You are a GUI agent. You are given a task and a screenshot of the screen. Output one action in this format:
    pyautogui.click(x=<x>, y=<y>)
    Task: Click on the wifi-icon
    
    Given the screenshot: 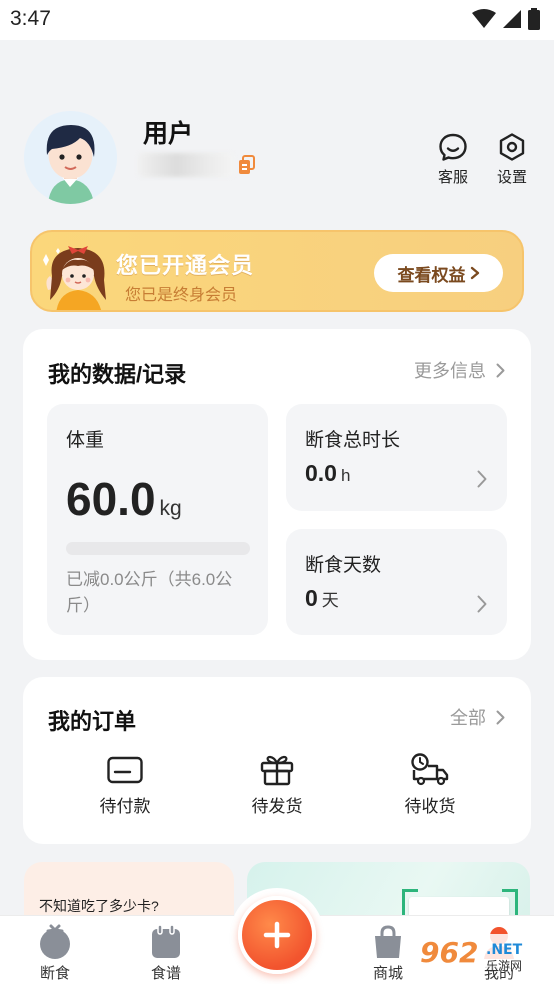 What is the action you would take?
    pyautogui.click(x=484, y=18)
    